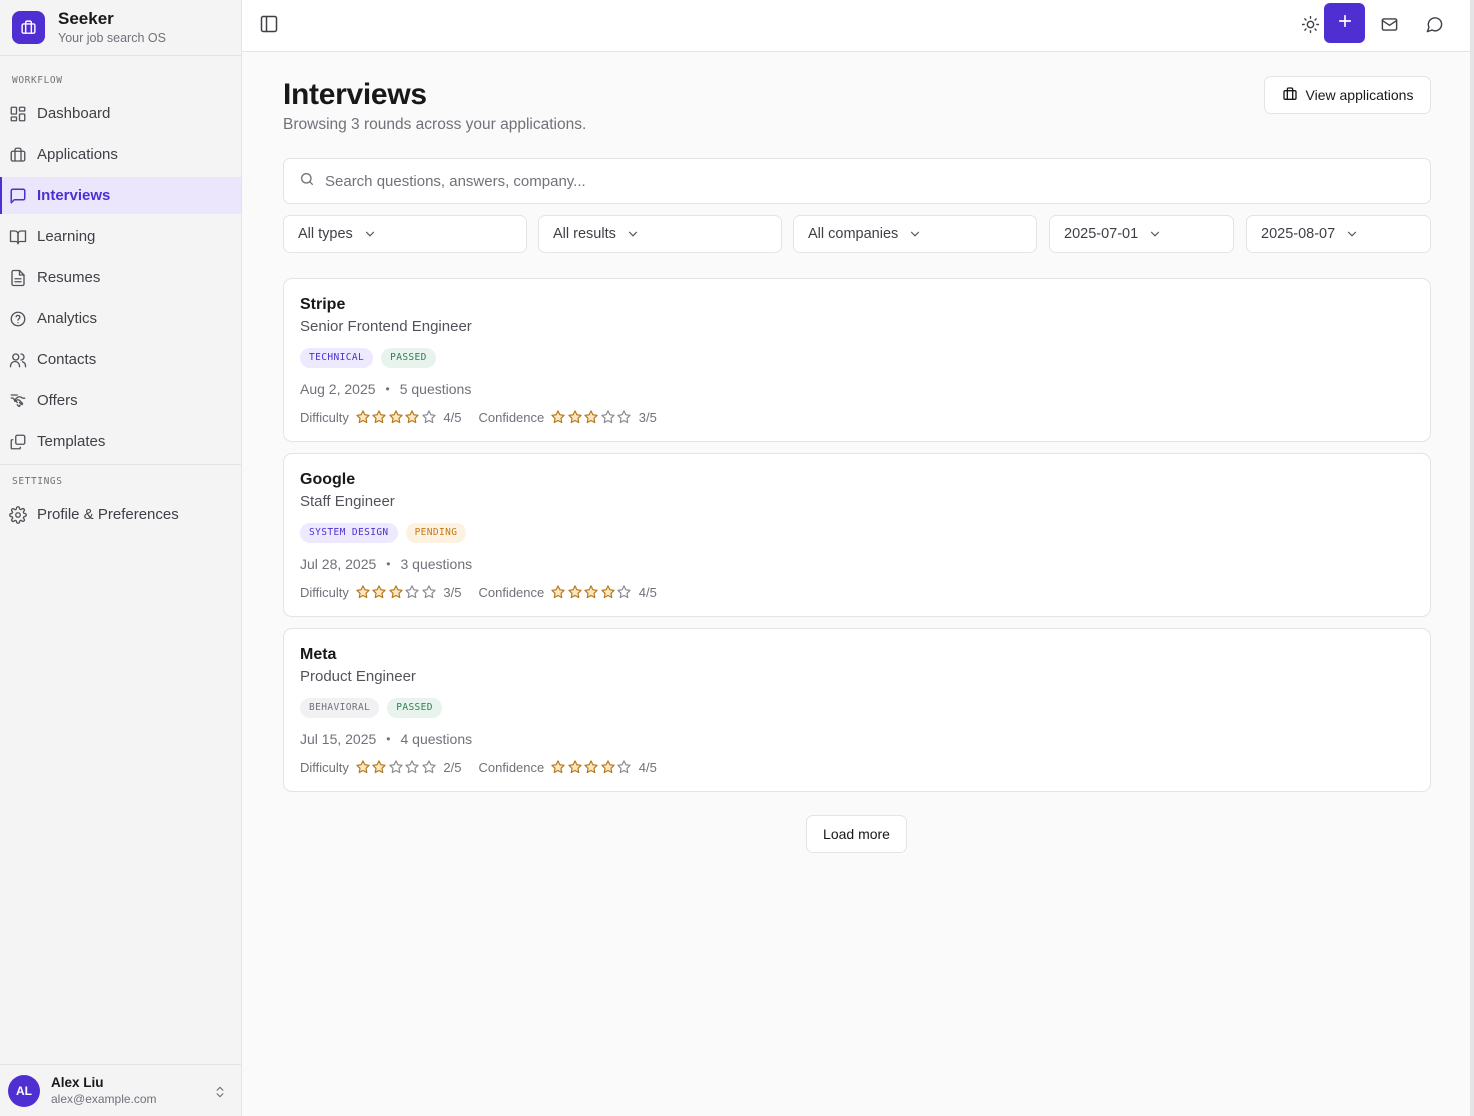 The width and height of the screenshot is (1474, 1116). I want to click on type-filter-value: All types, so click(325, 234).